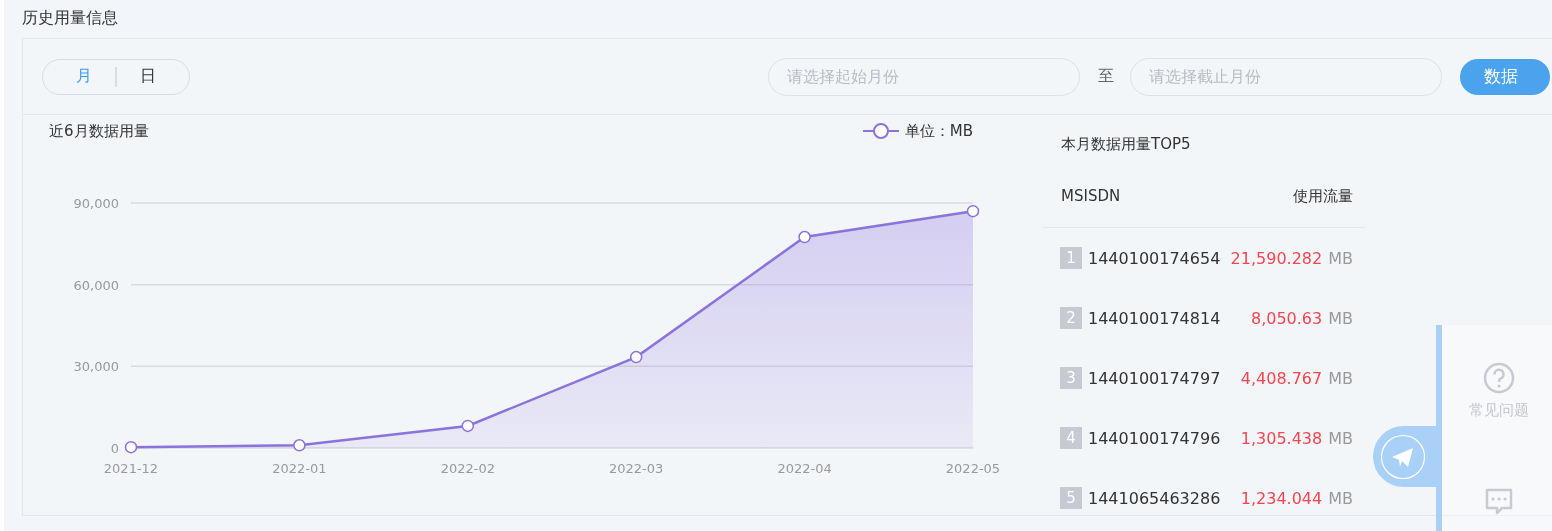 Image resolution: width=1552 pixels, height=531 pixels. I want to click on usage-value: 1,234.044, so click(1281, 498).